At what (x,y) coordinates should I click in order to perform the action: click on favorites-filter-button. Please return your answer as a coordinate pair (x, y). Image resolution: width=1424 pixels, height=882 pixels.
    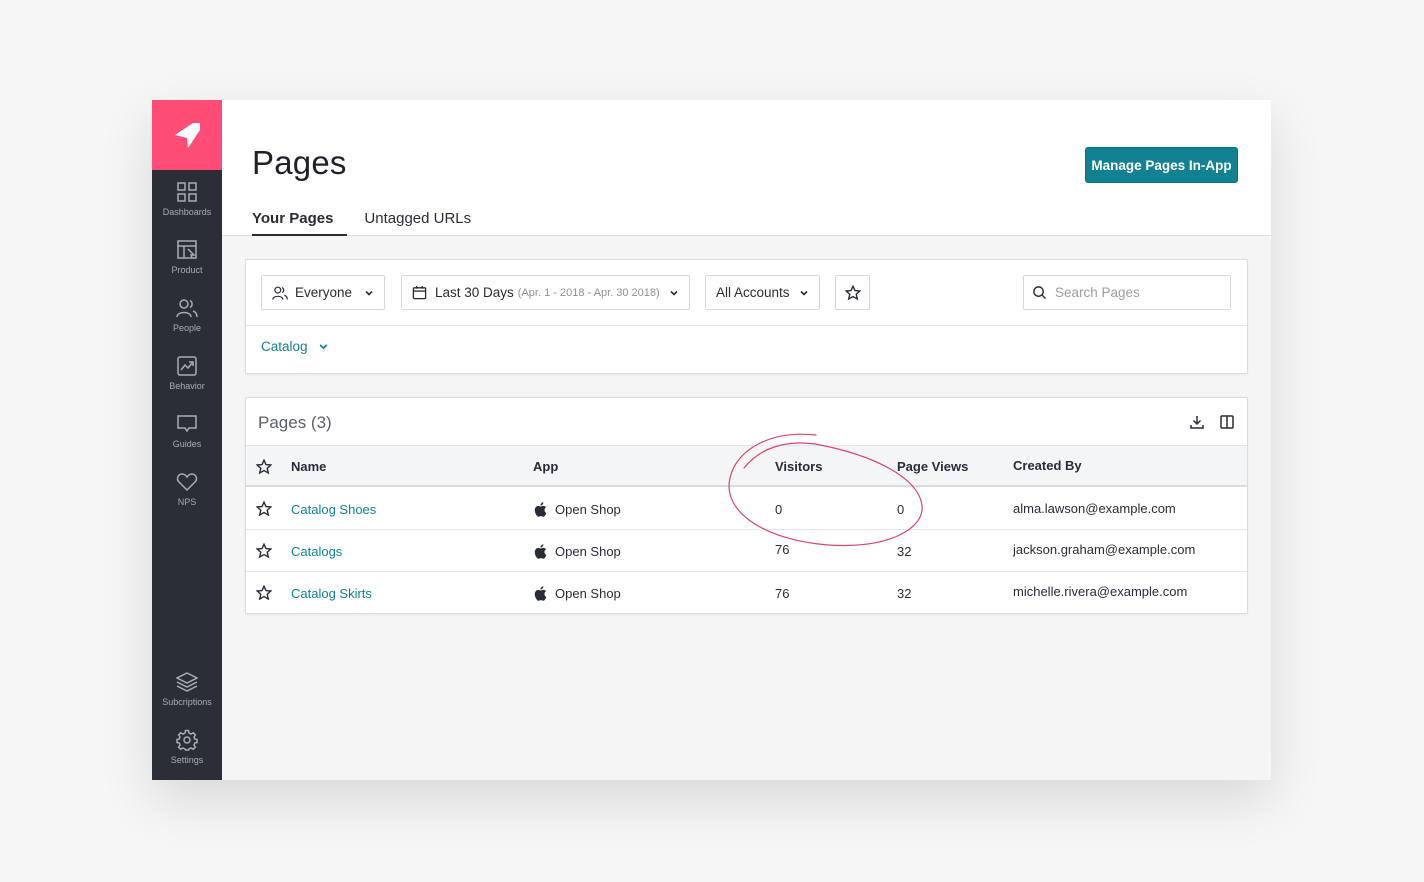
    Looking at the image, I should click on (852, 292).